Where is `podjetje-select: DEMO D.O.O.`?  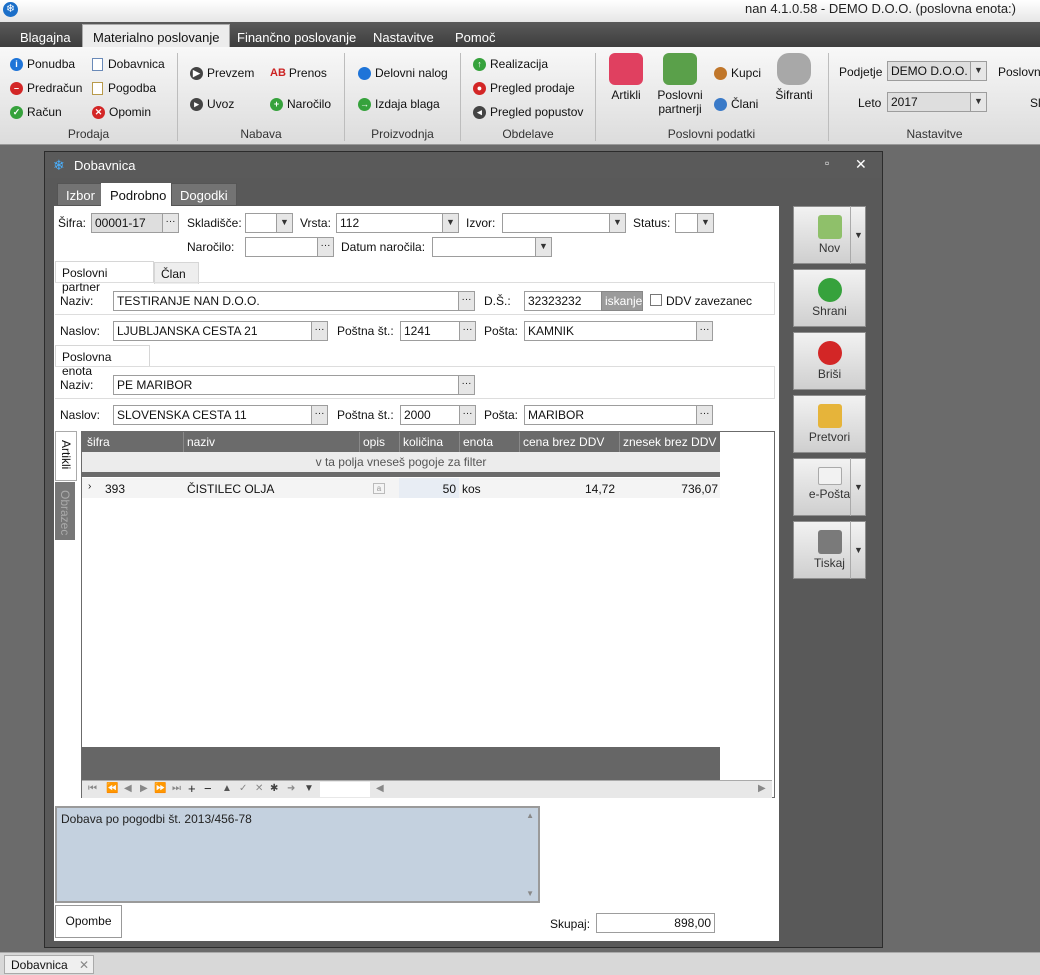
podjetje-select: DEMO D.O.O. is located at coordinates (929, 71).